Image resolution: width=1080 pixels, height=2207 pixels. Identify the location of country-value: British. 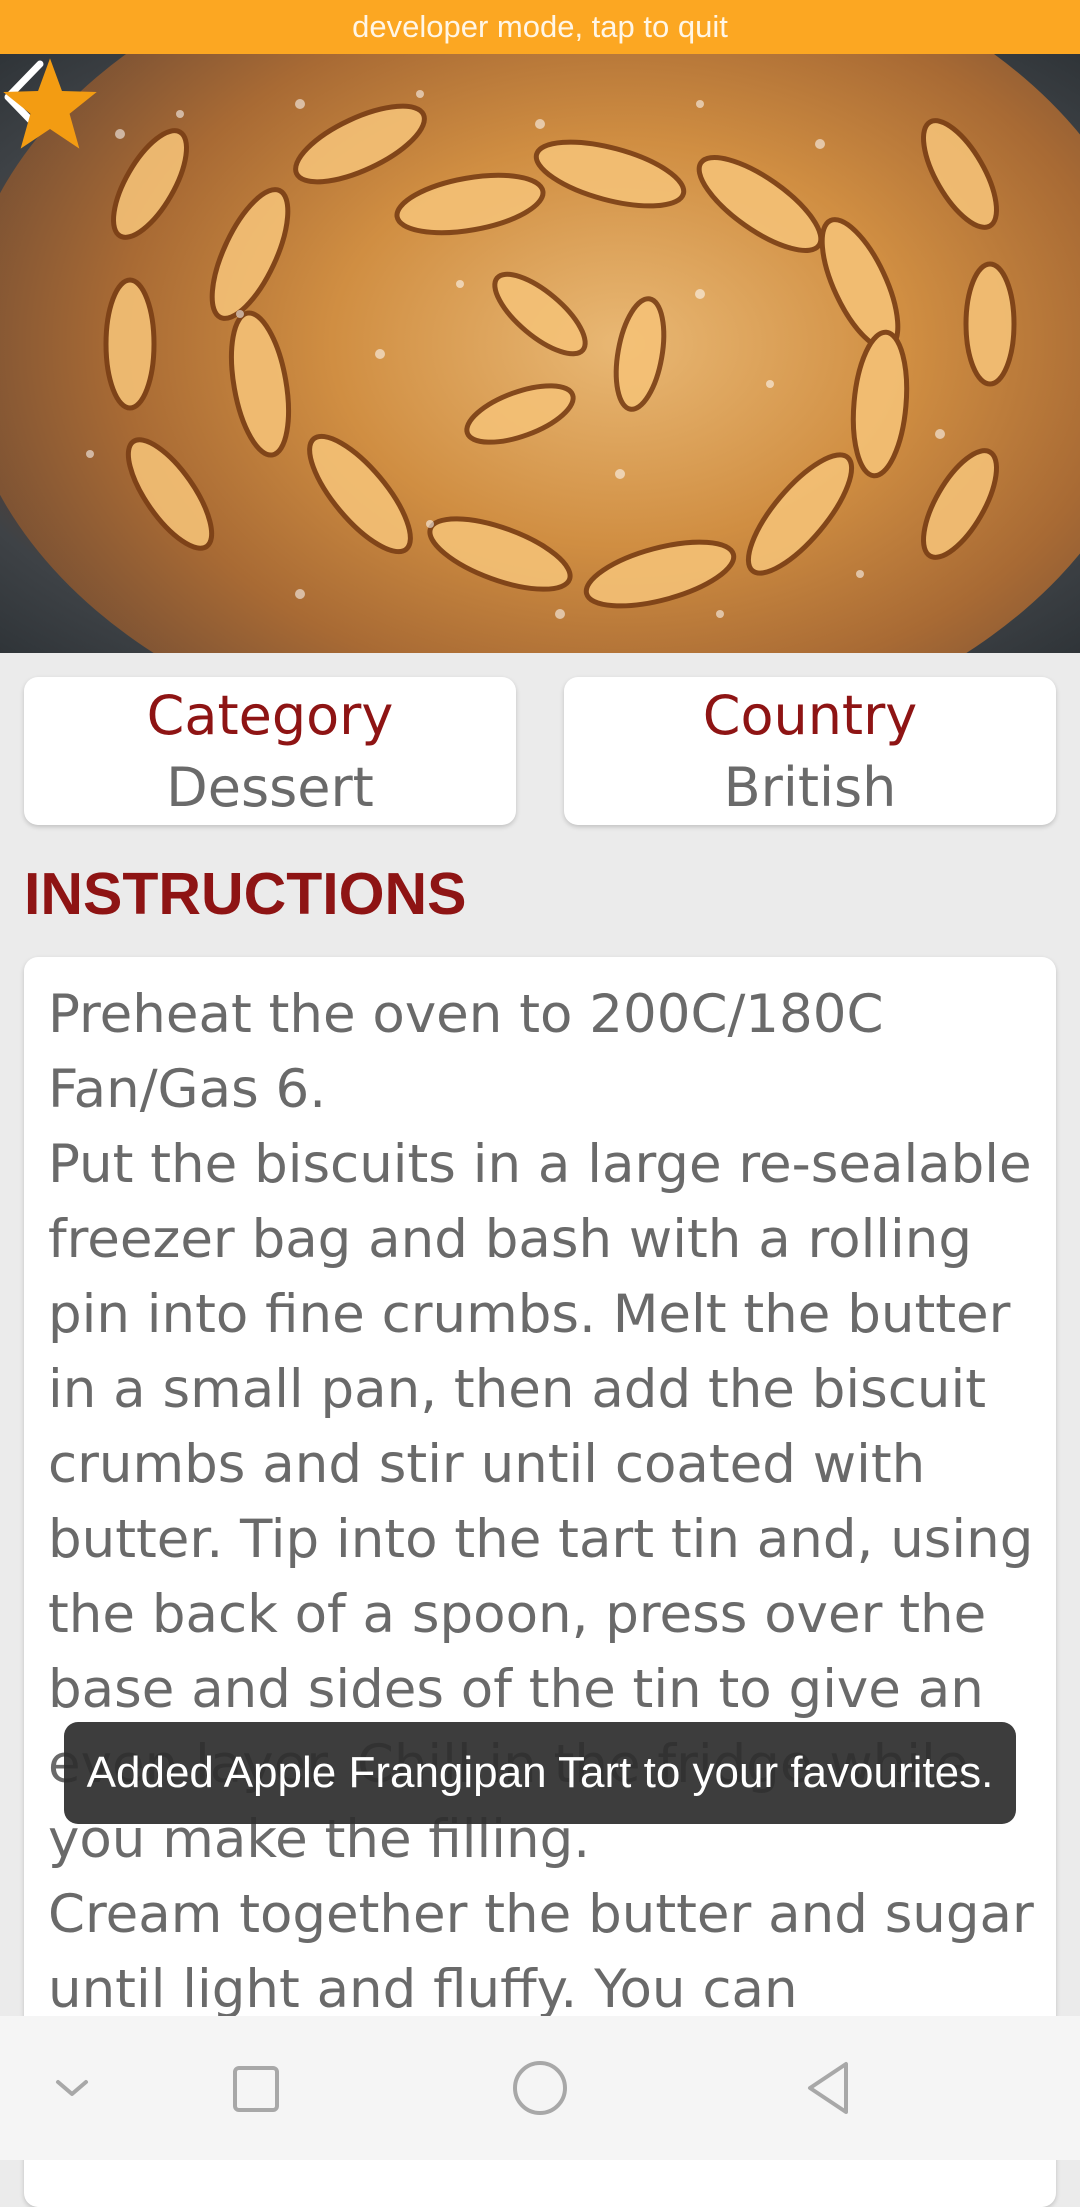
(810, 787).